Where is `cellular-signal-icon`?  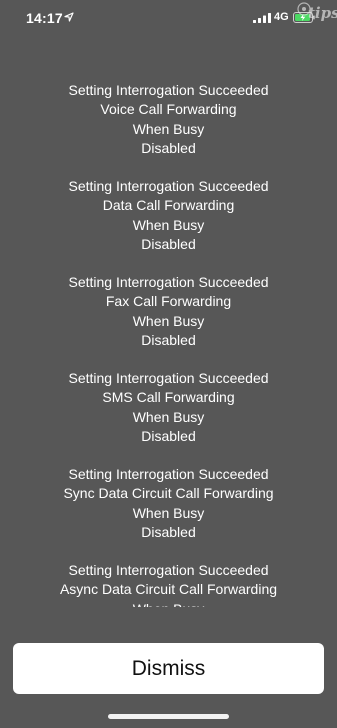 cellular-signal-icon is located at coordinates (262, 18).